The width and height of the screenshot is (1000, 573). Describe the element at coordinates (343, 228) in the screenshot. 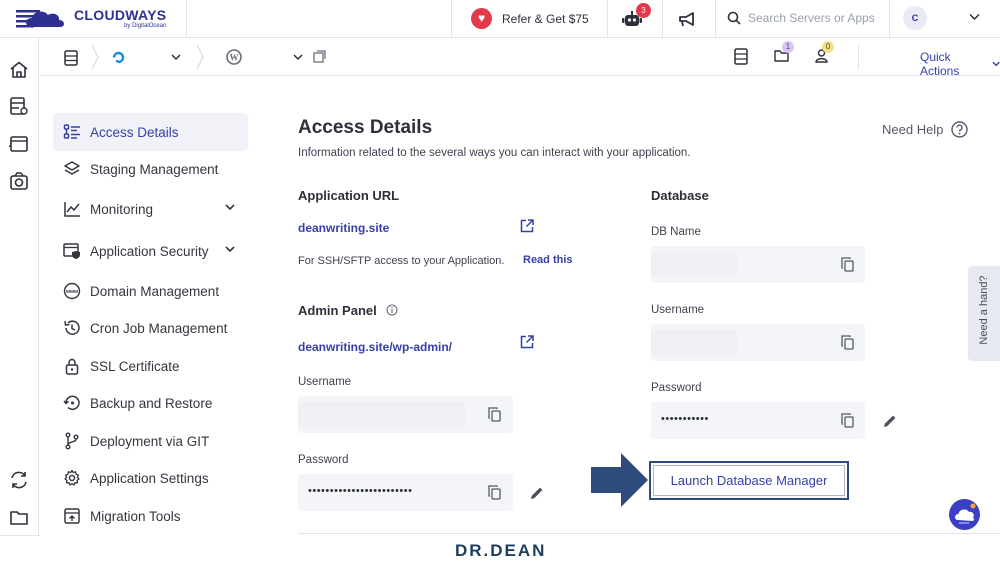

I see `application-url-link: deanwriting.site` at that location.